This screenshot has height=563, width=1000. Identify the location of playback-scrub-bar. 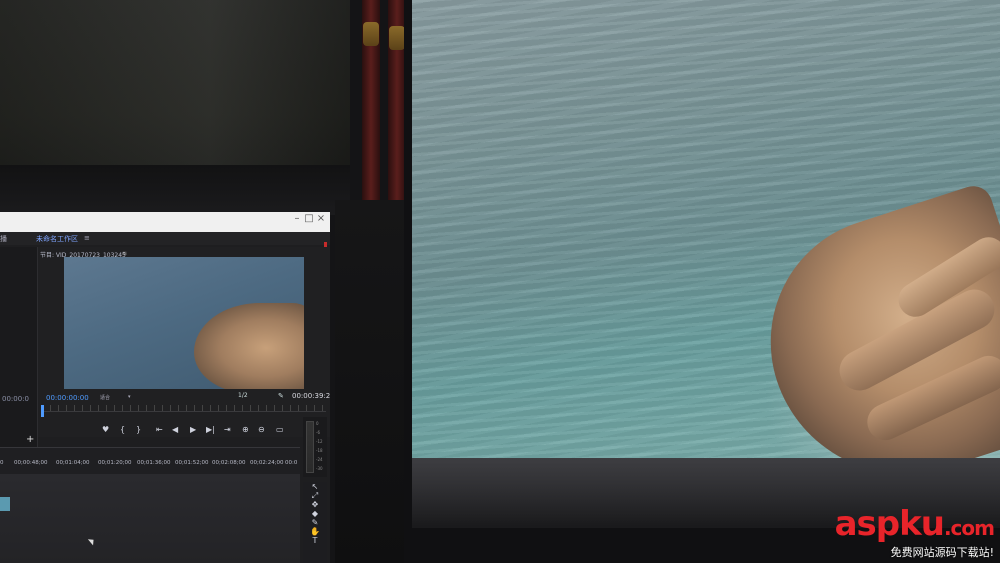
(184, 408).